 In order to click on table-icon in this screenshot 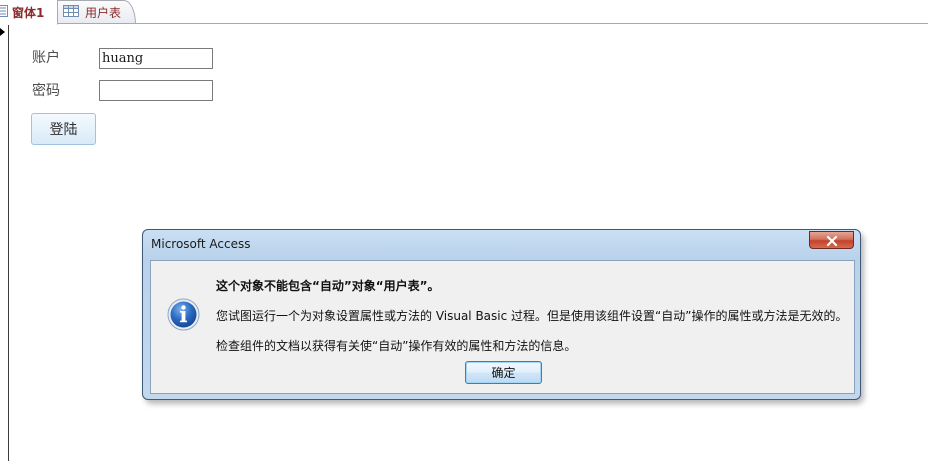, I will do `click(71, 12)`.